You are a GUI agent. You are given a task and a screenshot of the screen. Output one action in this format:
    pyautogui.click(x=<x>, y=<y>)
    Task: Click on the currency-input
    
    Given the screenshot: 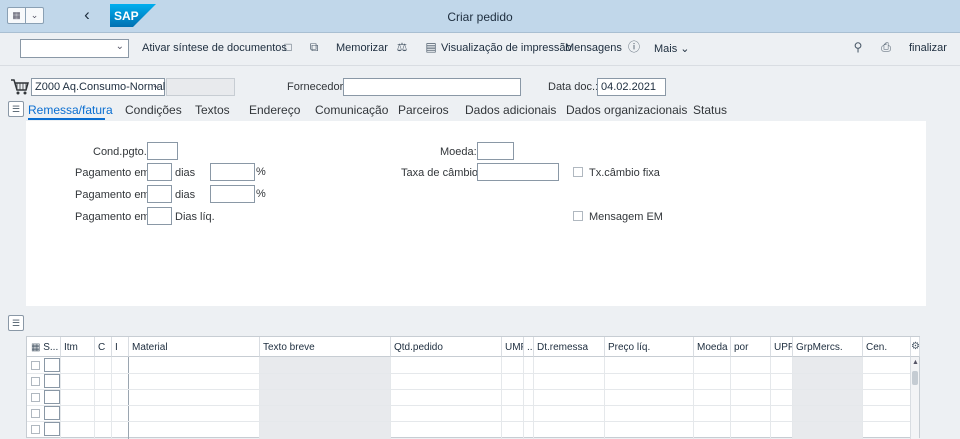 What is the action you would take?
    pyautogui.click(x=495, y=151)
    